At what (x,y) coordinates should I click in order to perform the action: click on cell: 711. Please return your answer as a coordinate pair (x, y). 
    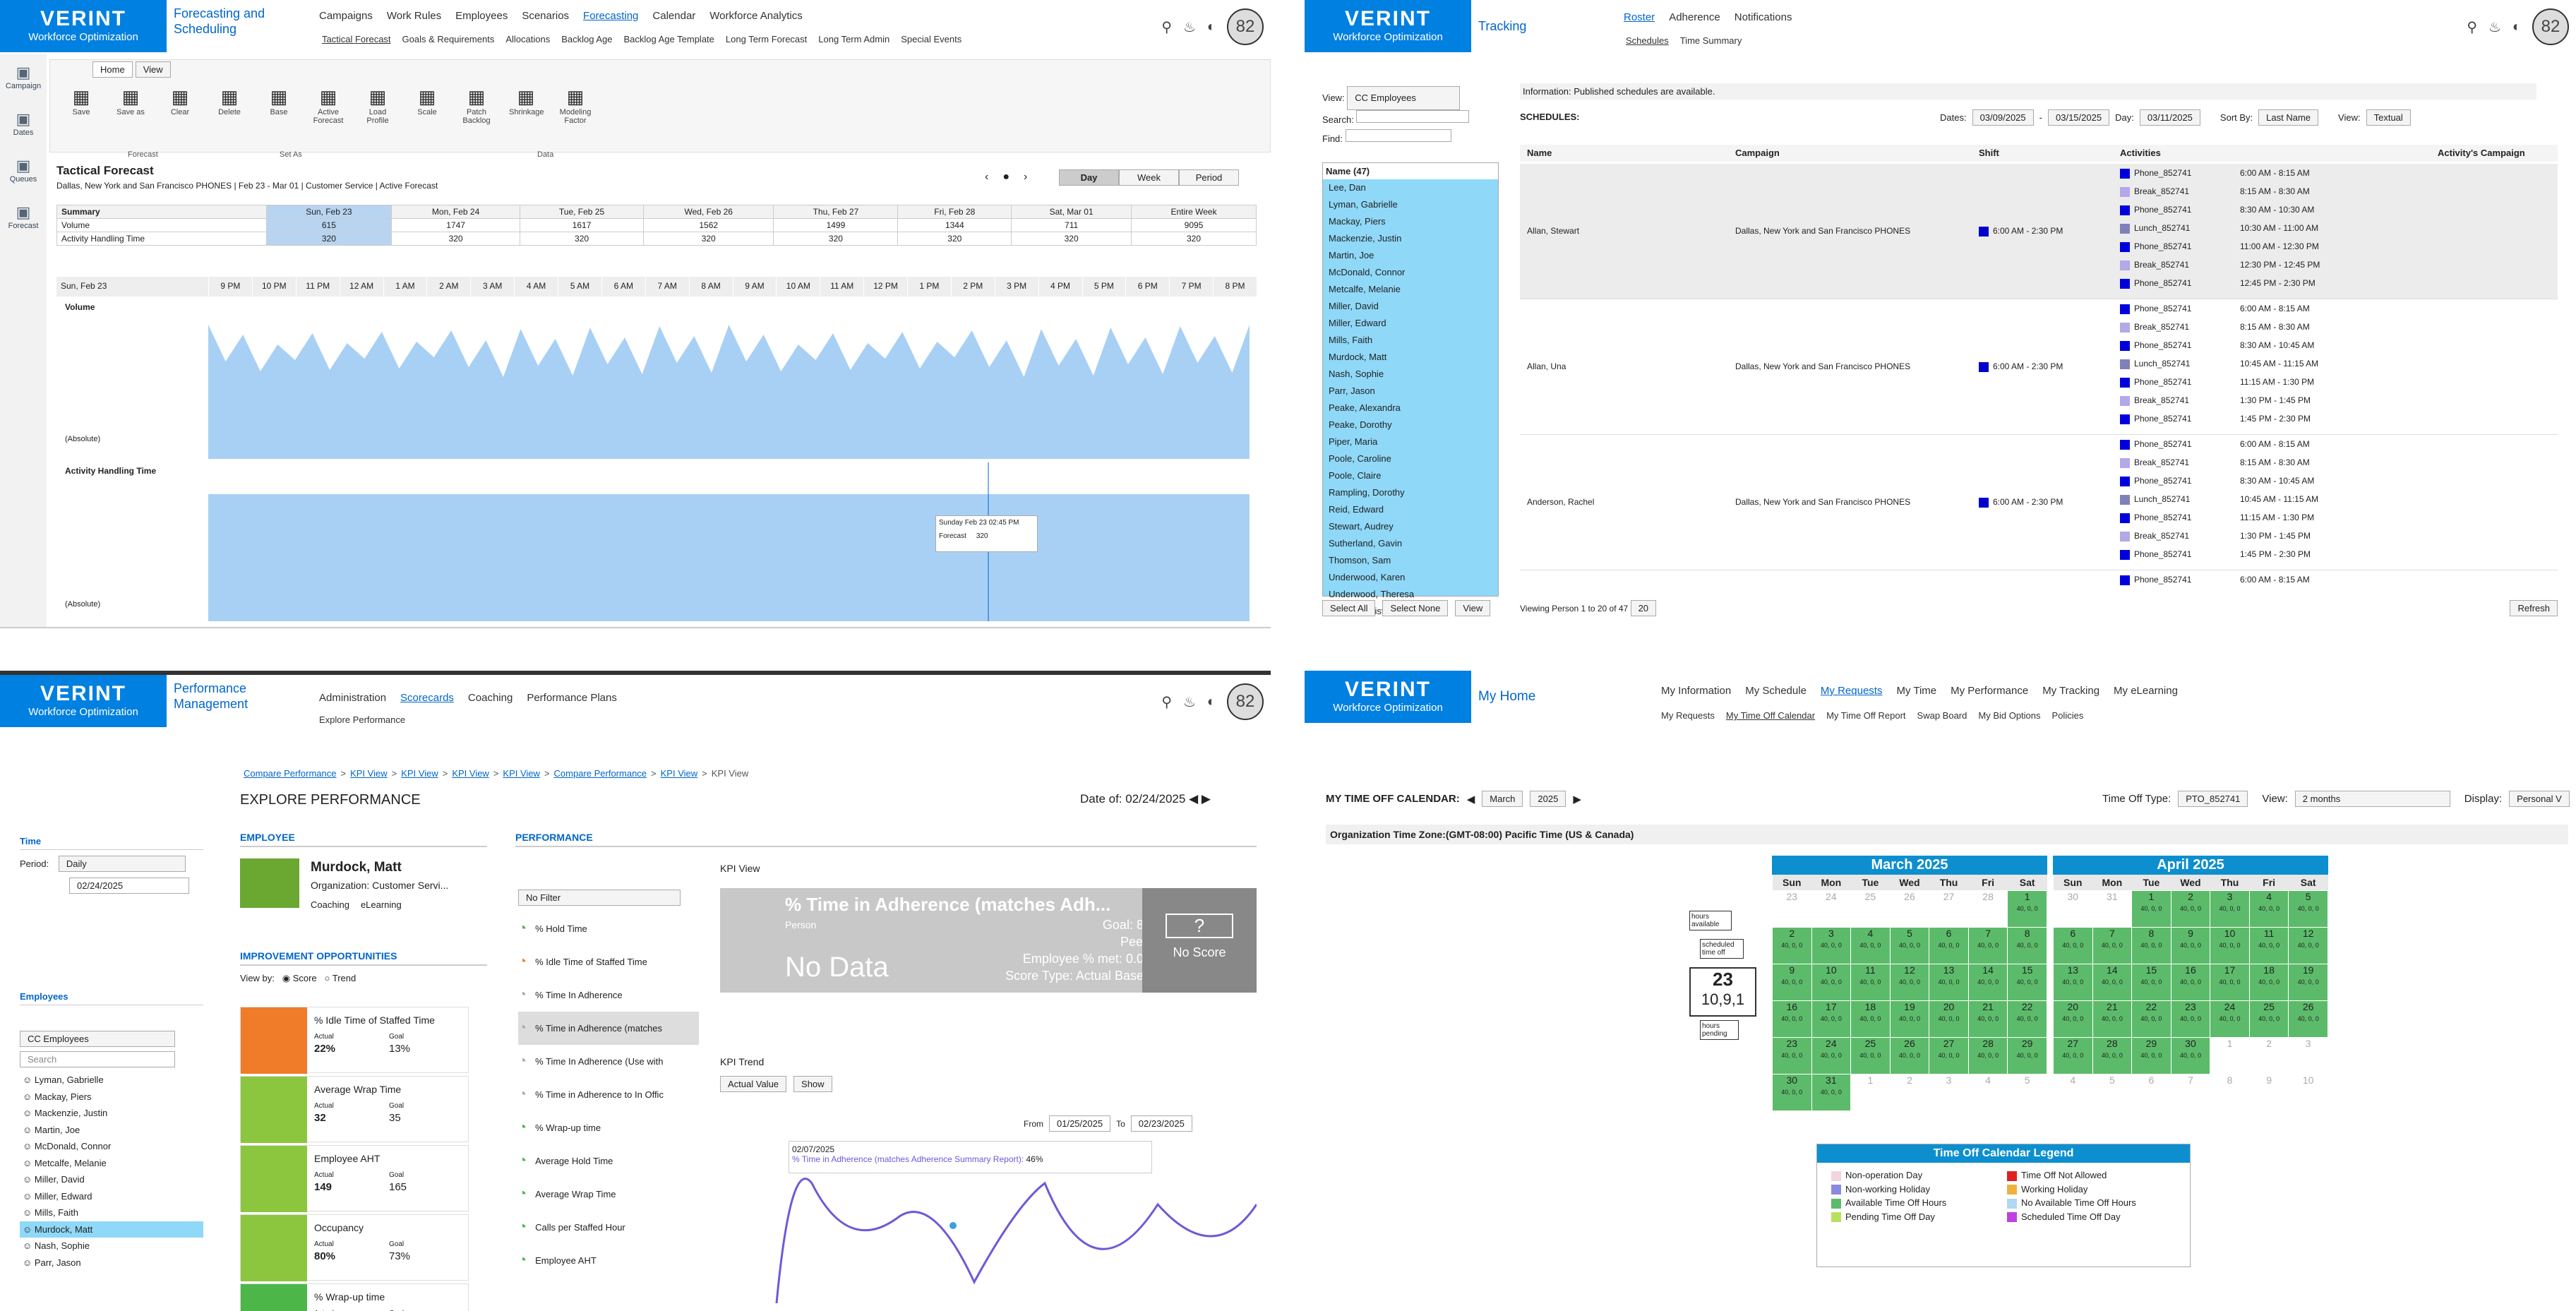
    Looking at the image, I should click on (1071, 225).